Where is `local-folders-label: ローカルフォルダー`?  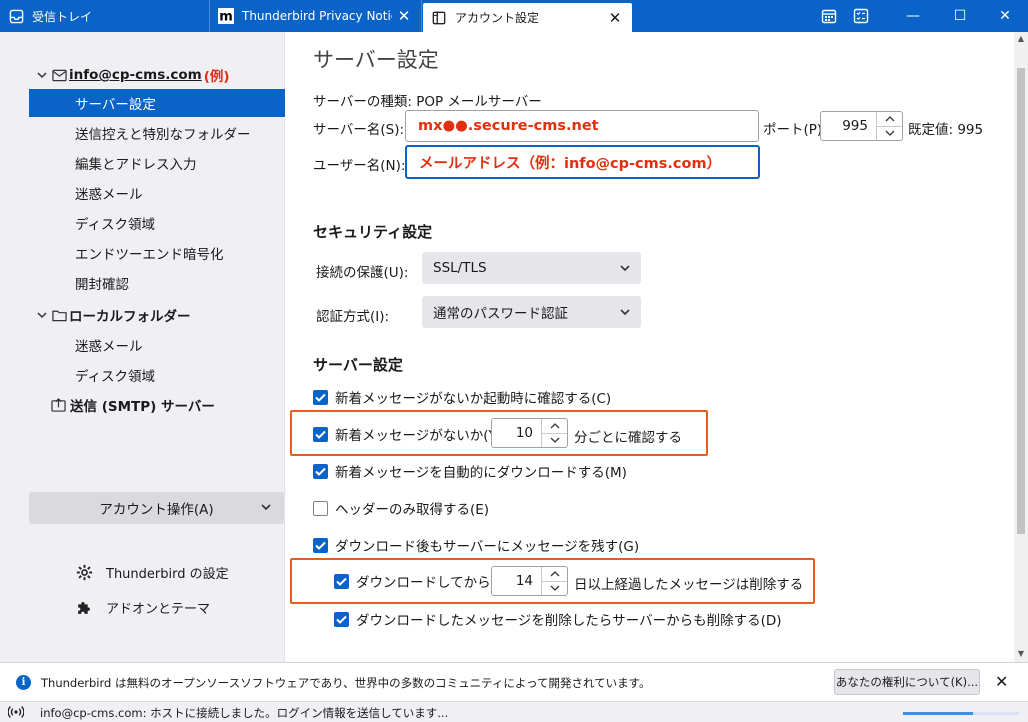
local-folders-label: ローカルフォルダー is located at coordinates (130, 317).